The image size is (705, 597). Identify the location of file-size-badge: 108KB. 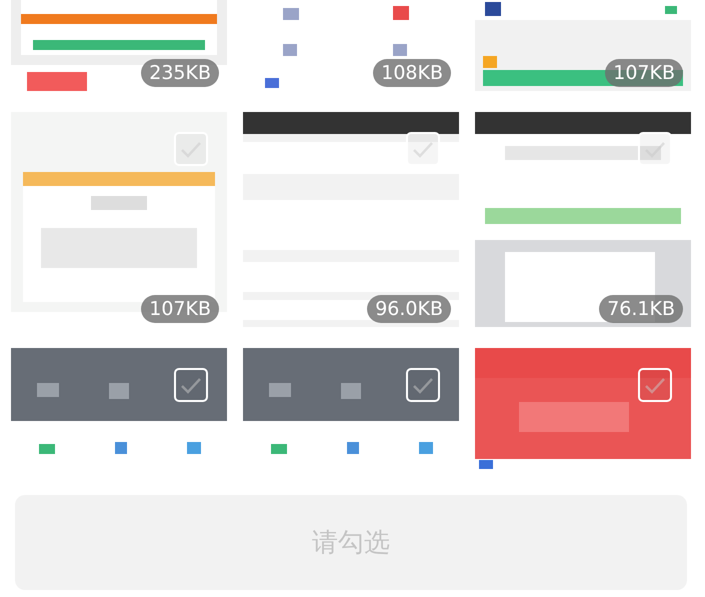
(412, 73).